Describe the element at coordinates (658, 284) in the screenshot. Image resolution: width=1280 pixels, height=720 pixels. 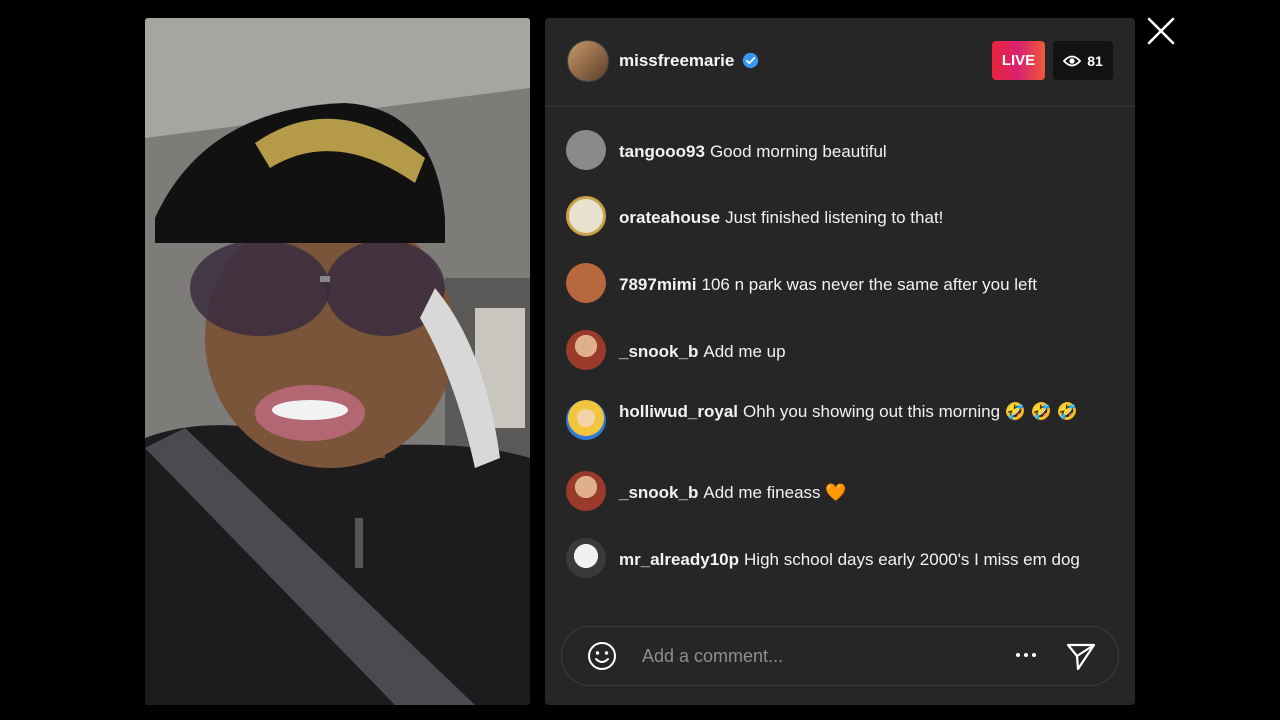
I see `comment-username: 7897mimi` at that location.